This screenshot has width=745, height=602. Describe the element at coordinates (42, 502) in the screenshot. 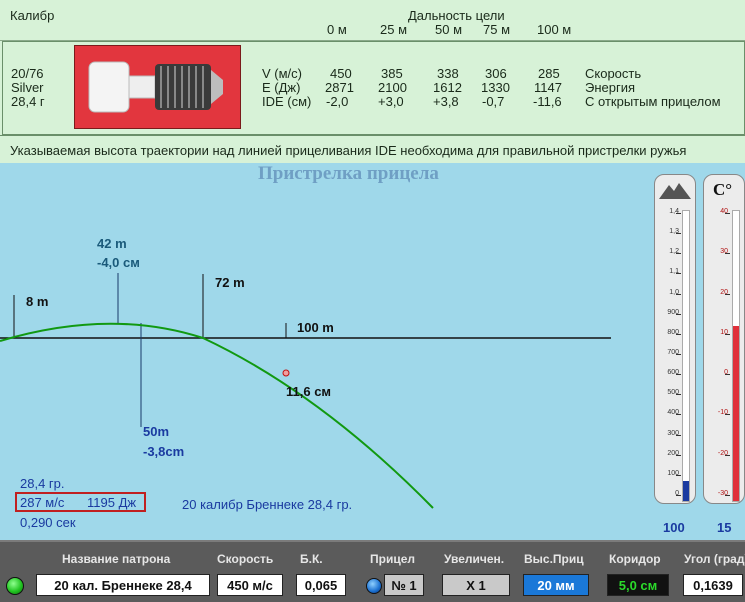

I see `info-speed: 287 м/с` at that location.